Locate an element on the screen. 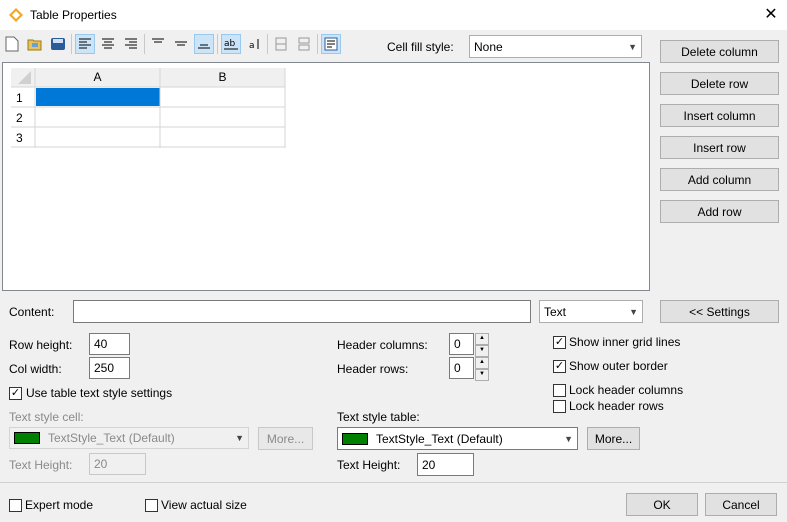  header-columns-input: 0 is located at coordinates (461, 344).